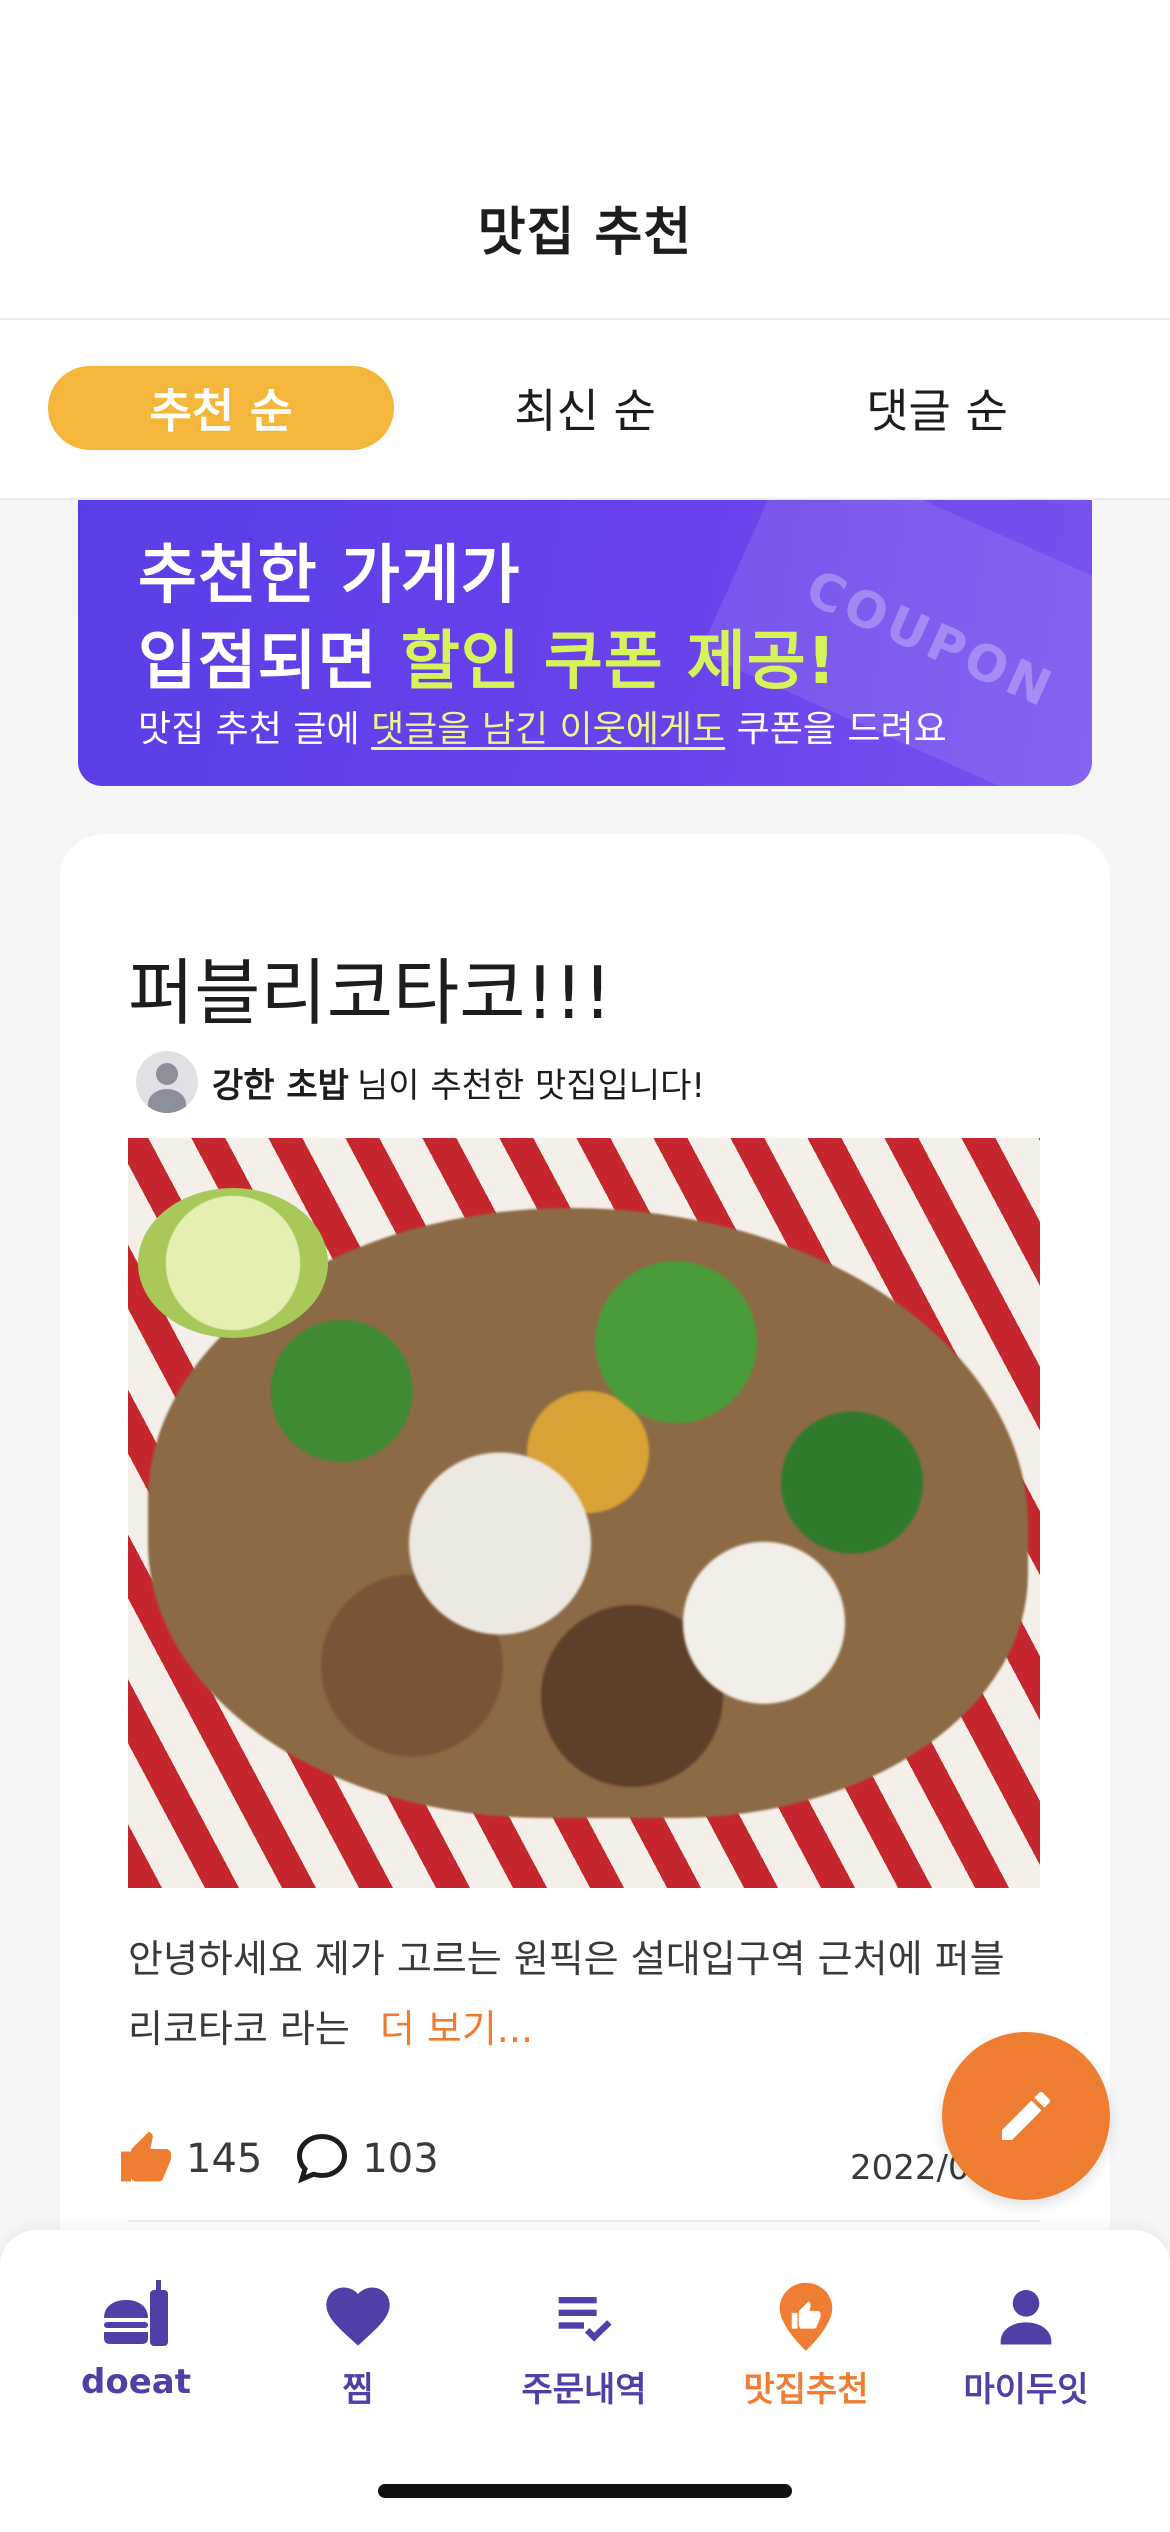 This screenshot has width=1170, height=2532. Describe the element at coordinates (358, 2316) in the screenshot. I see `heart-icon` at that location.